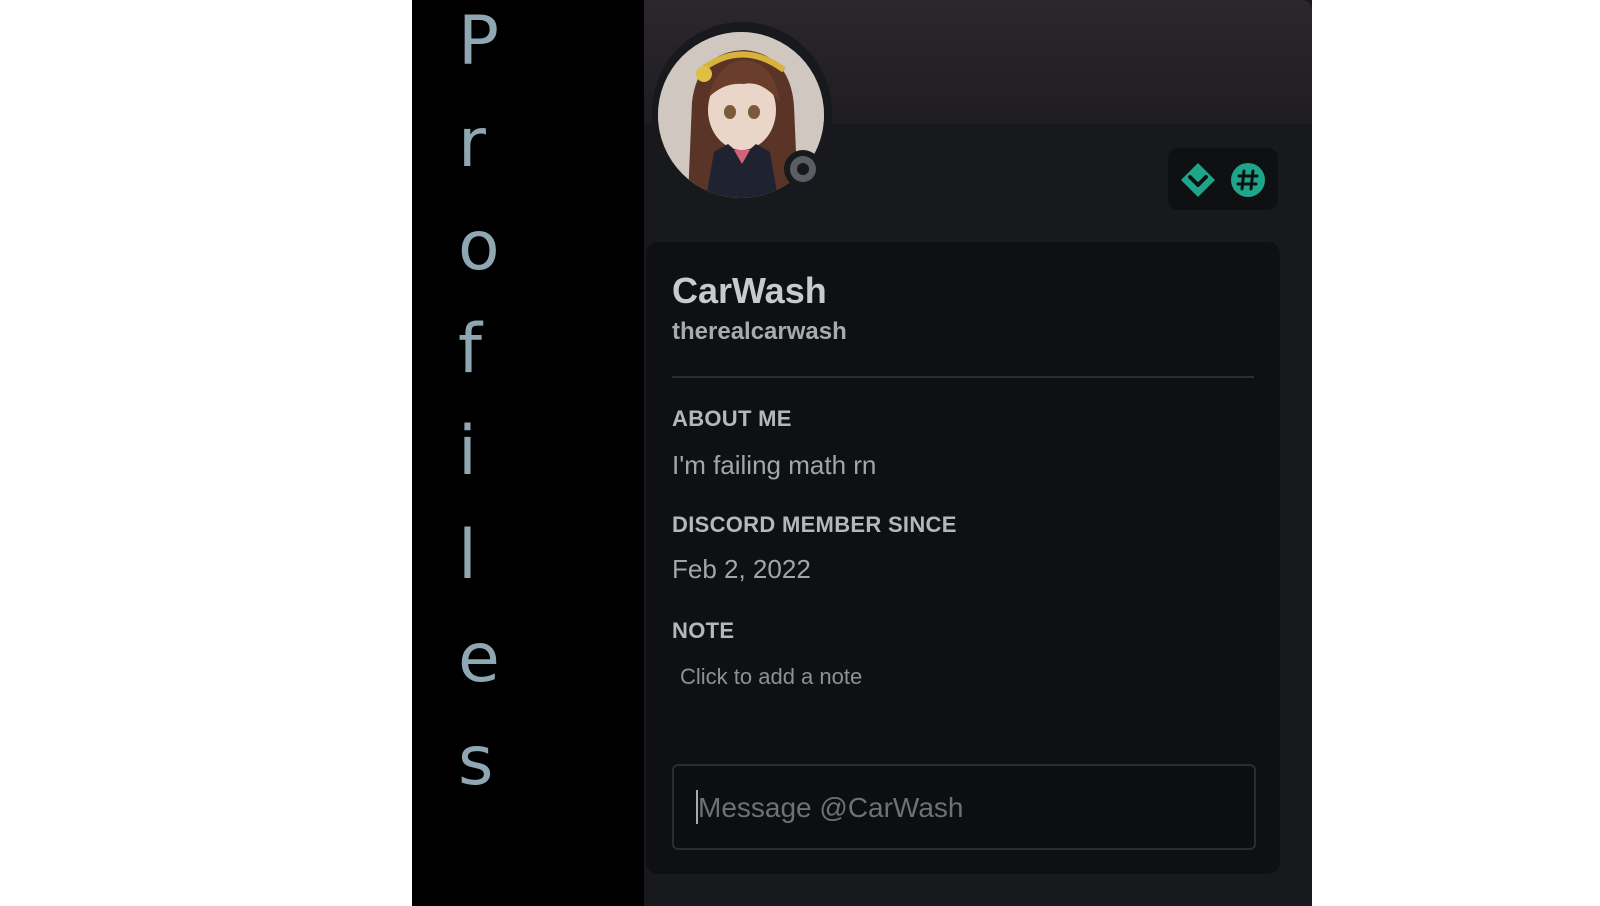 This screenshot has width=1600, height=906. I want to click on badge-list, so click(1223, 179).